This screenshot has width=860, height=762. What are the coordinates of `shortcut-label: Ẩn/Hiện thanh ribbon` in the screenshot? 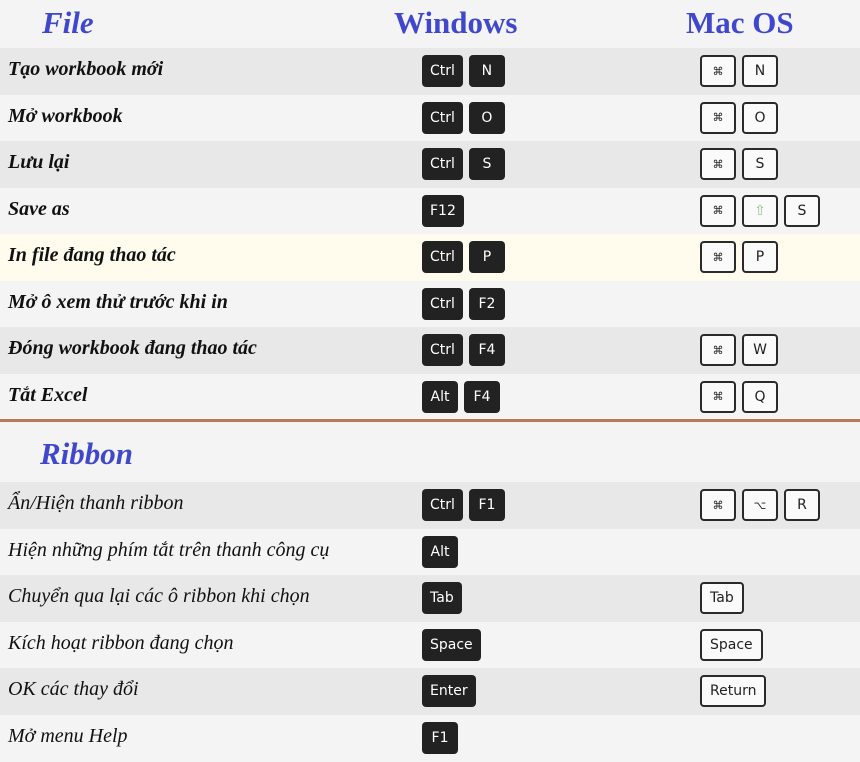 It's located at (96, 503).